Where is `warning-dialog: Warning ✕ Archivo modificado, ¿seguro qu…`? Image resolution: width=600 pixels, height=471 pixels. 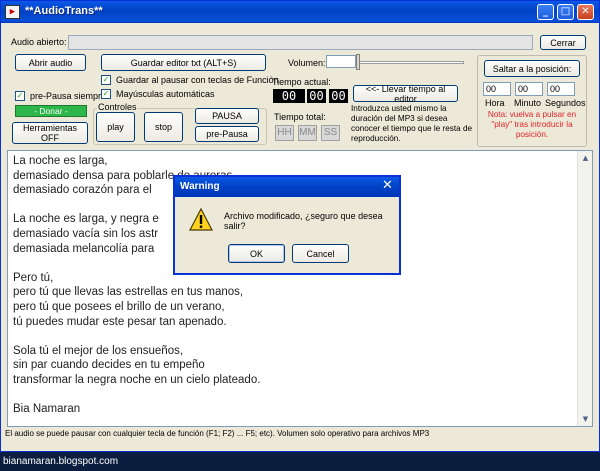 warning-dialog: Warning ✕ Archivo modificado, ¿seguro qu… is located at coordinates (287, 225).